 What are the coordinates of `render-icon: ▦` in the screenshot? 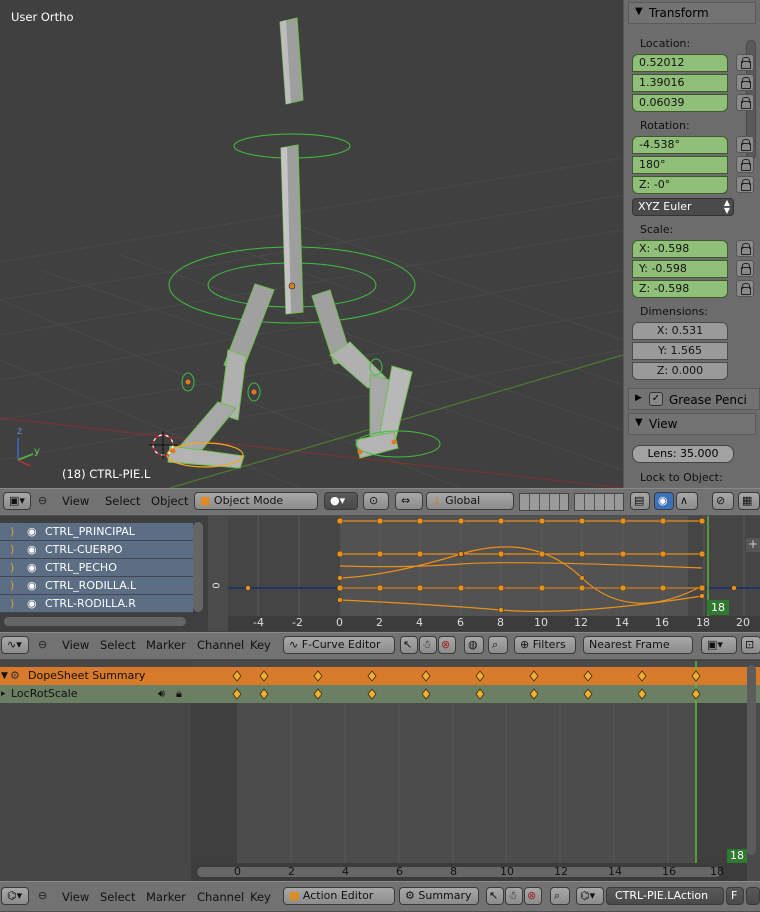 It's located at (749, 501).